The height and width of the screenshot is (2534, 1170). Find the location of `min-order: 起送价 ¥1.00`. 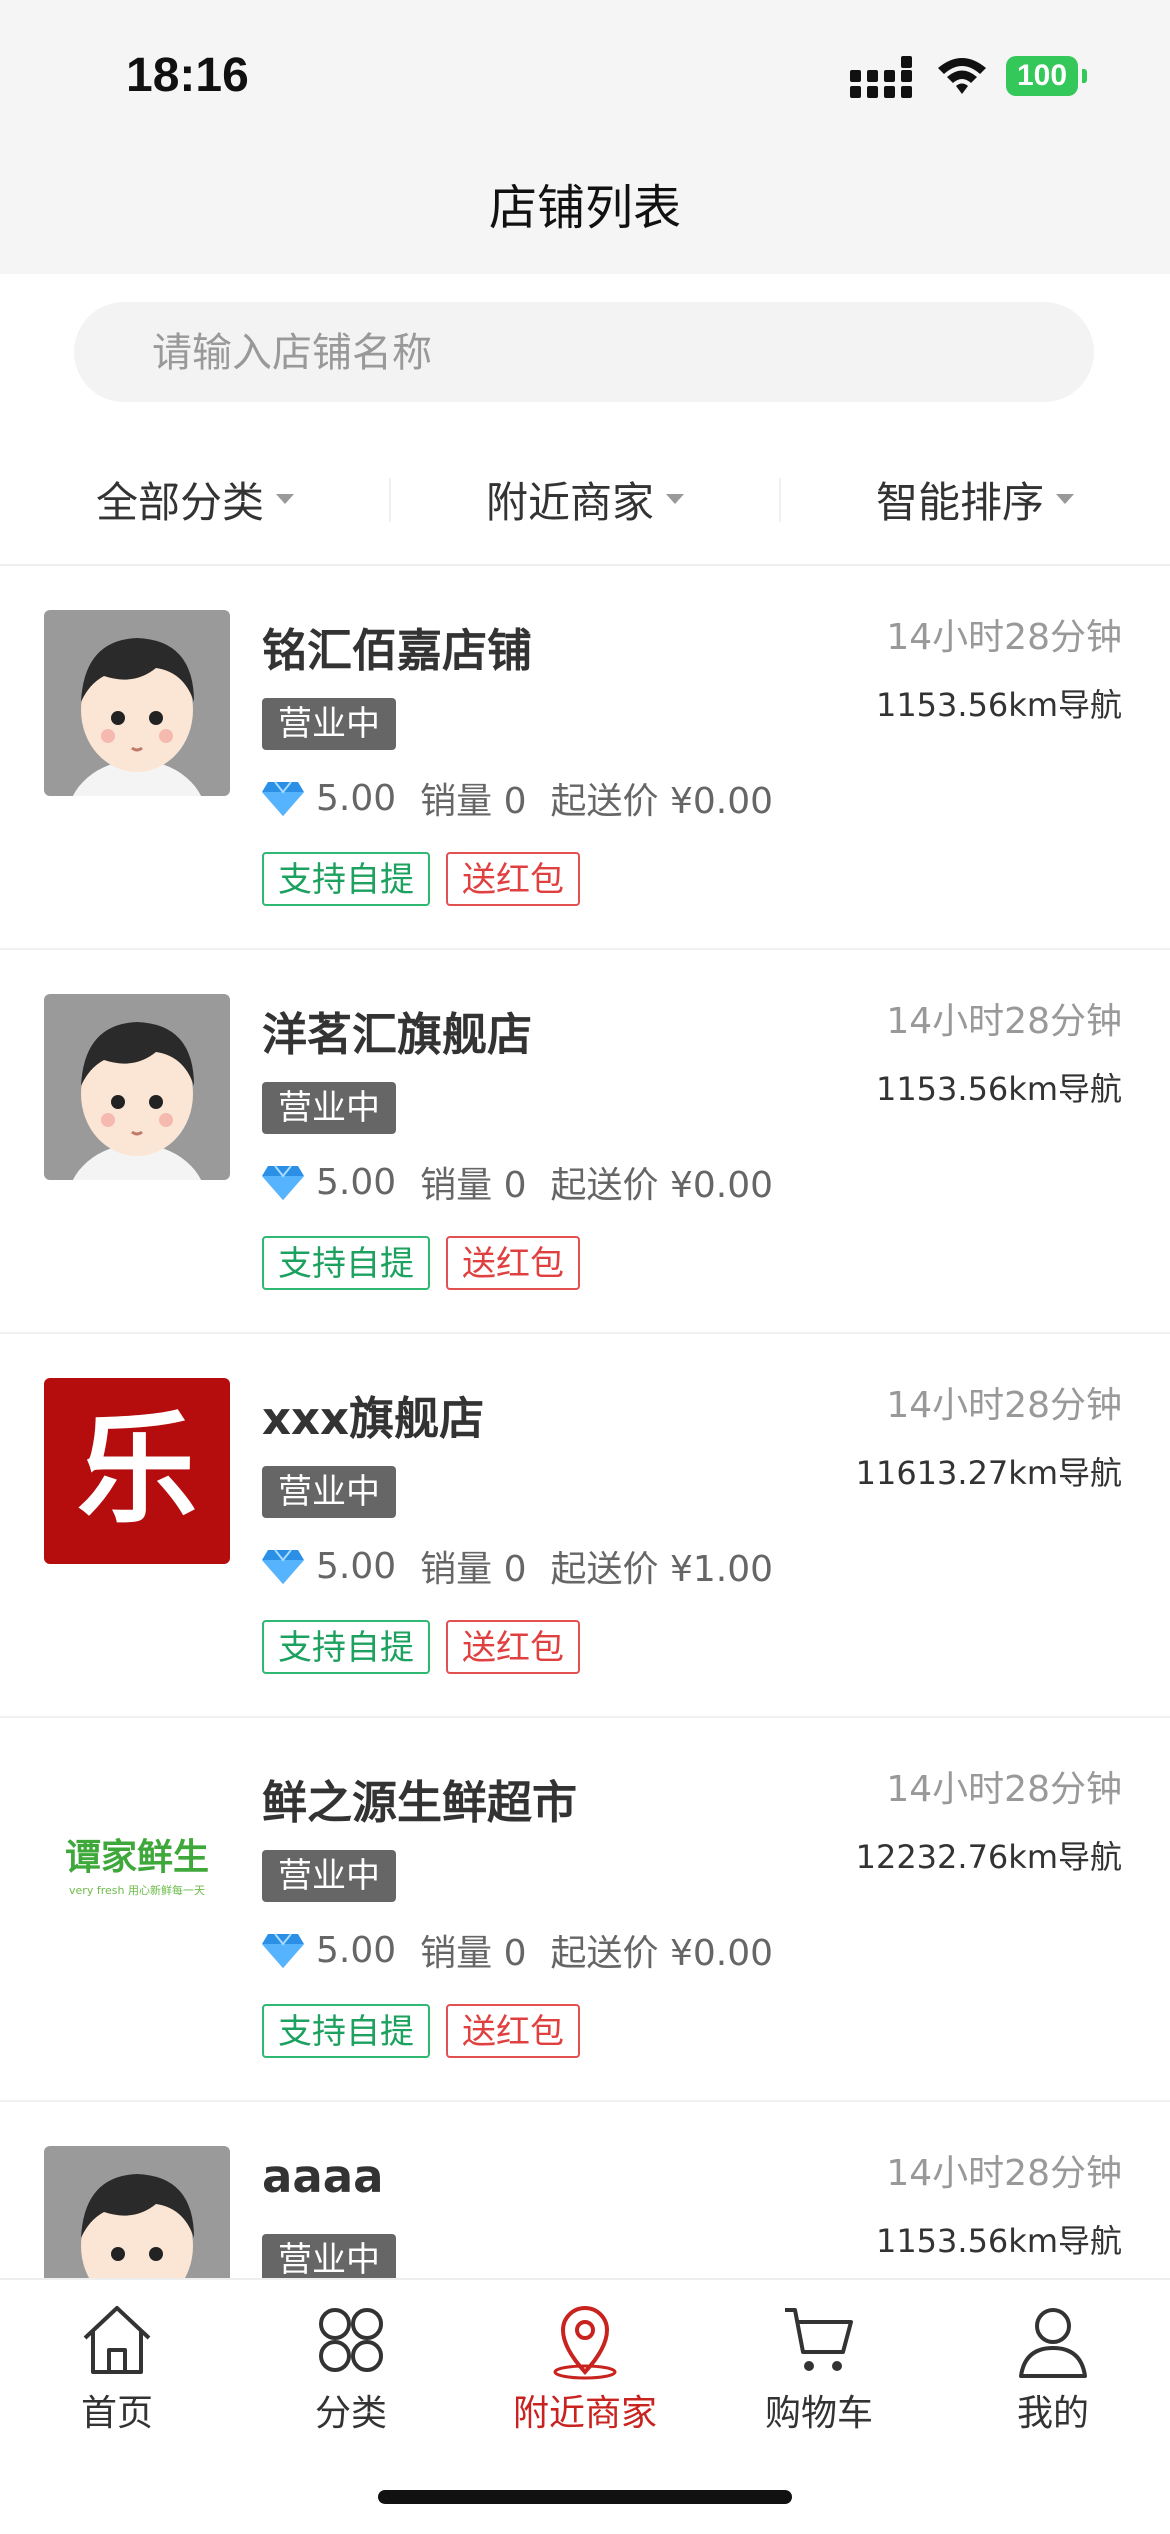

min-order: 起送价 ¥1.00 is located at coordinates (662, 1569).